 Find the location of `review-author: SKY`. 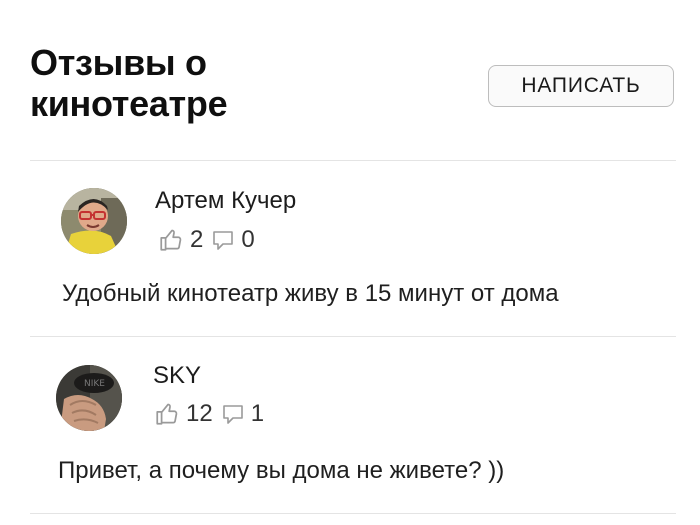

review-author: SKY is located at coordinates (177, 376).